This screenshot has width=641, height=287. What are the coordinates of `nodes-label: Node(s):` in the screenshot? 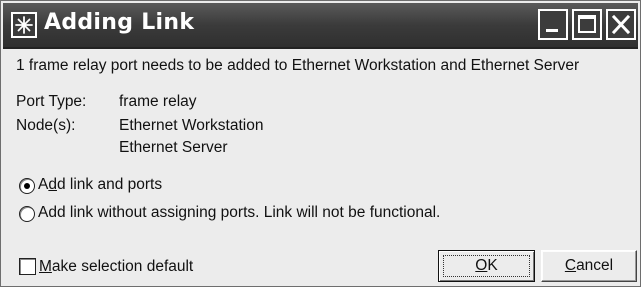 It's located at (46, 125).